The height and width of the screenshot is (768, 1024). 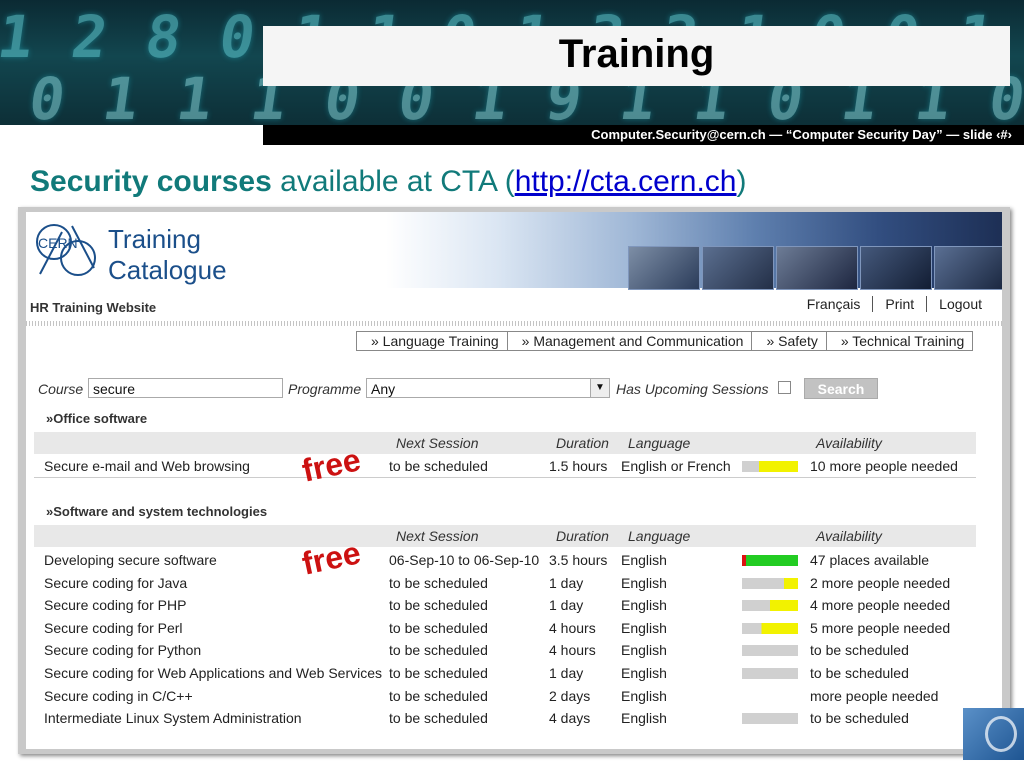 I want to click on availability-text: more people needed, so click(x=874, y=695).